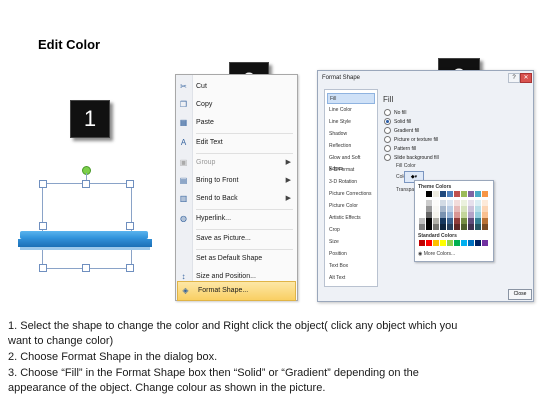 Image resolution: width=560 pixels, height=420 pixels. Describe the element at coordinates (236, 143) in the screenshot. I see `menu-item-edit-text: A Edit Text` at that location.